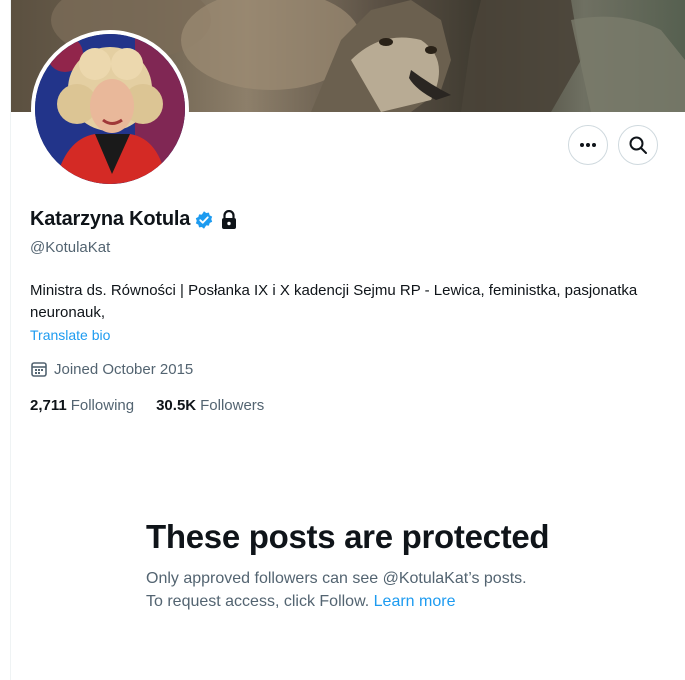 This screenshot has height=680, width=685. What do you see at coordinates (70, 247) in the screenshot?
I see `profile-handle: @KotulaKat` at bounding box center [70, 247].